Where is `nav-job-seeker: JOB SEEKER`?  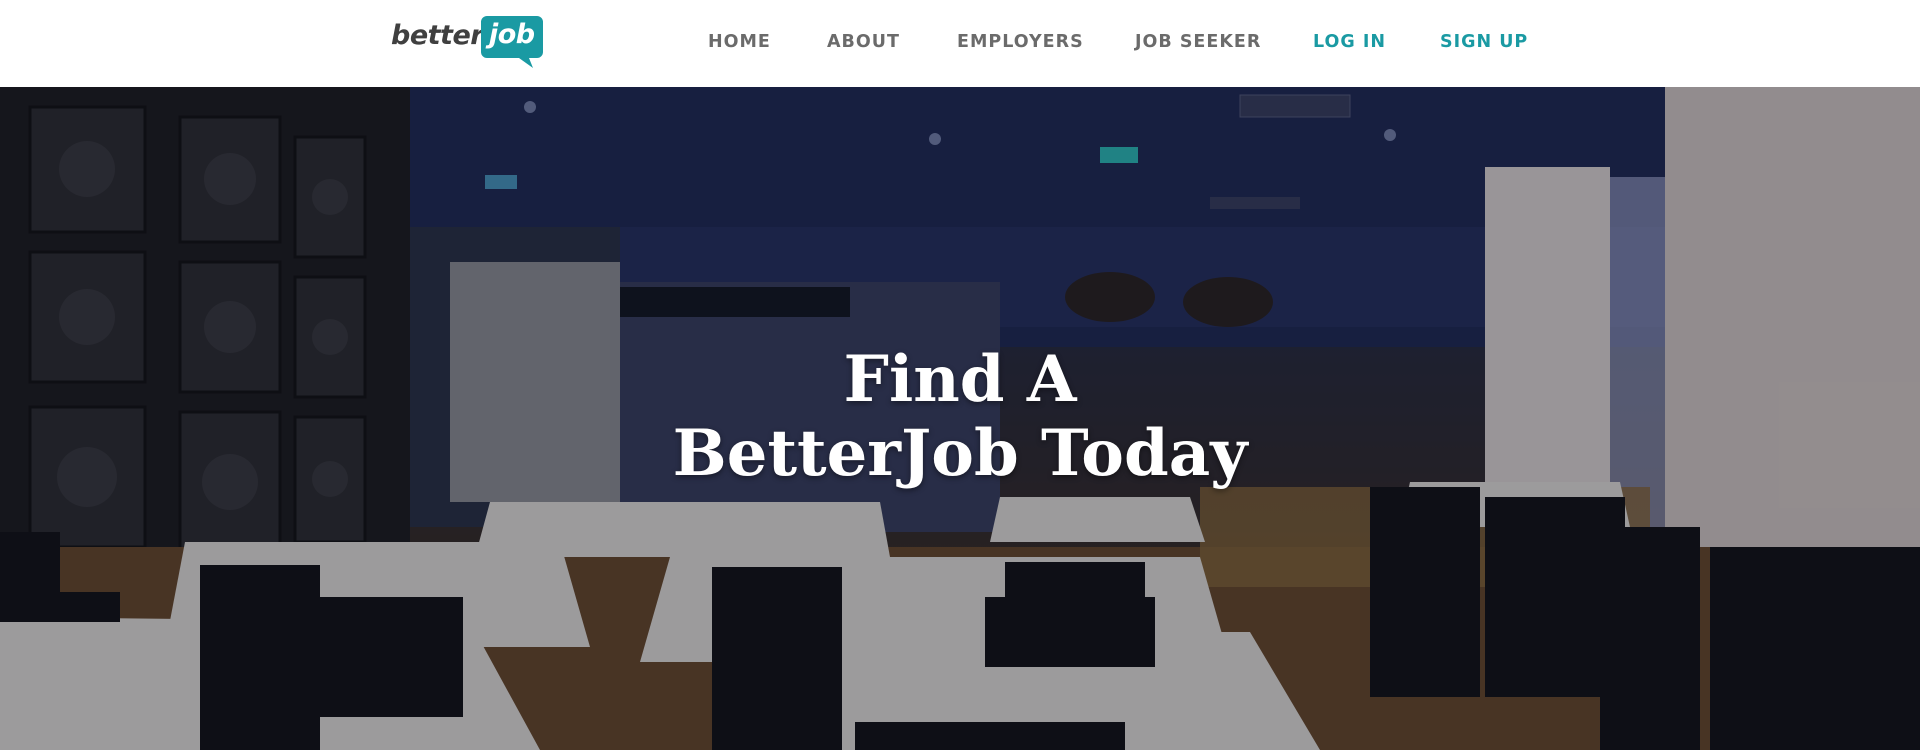
nav-job-seeker: JOB SEEKER is located at coordinates (1198, 42).